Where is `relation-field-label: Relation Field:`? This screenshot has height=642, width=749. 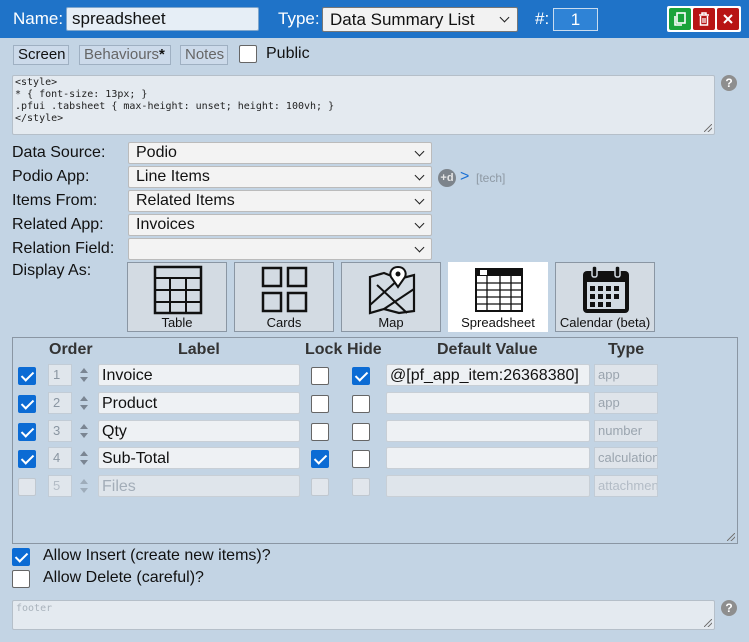 relation-field-label: Relation Field: is located at coordinates (63, 248).